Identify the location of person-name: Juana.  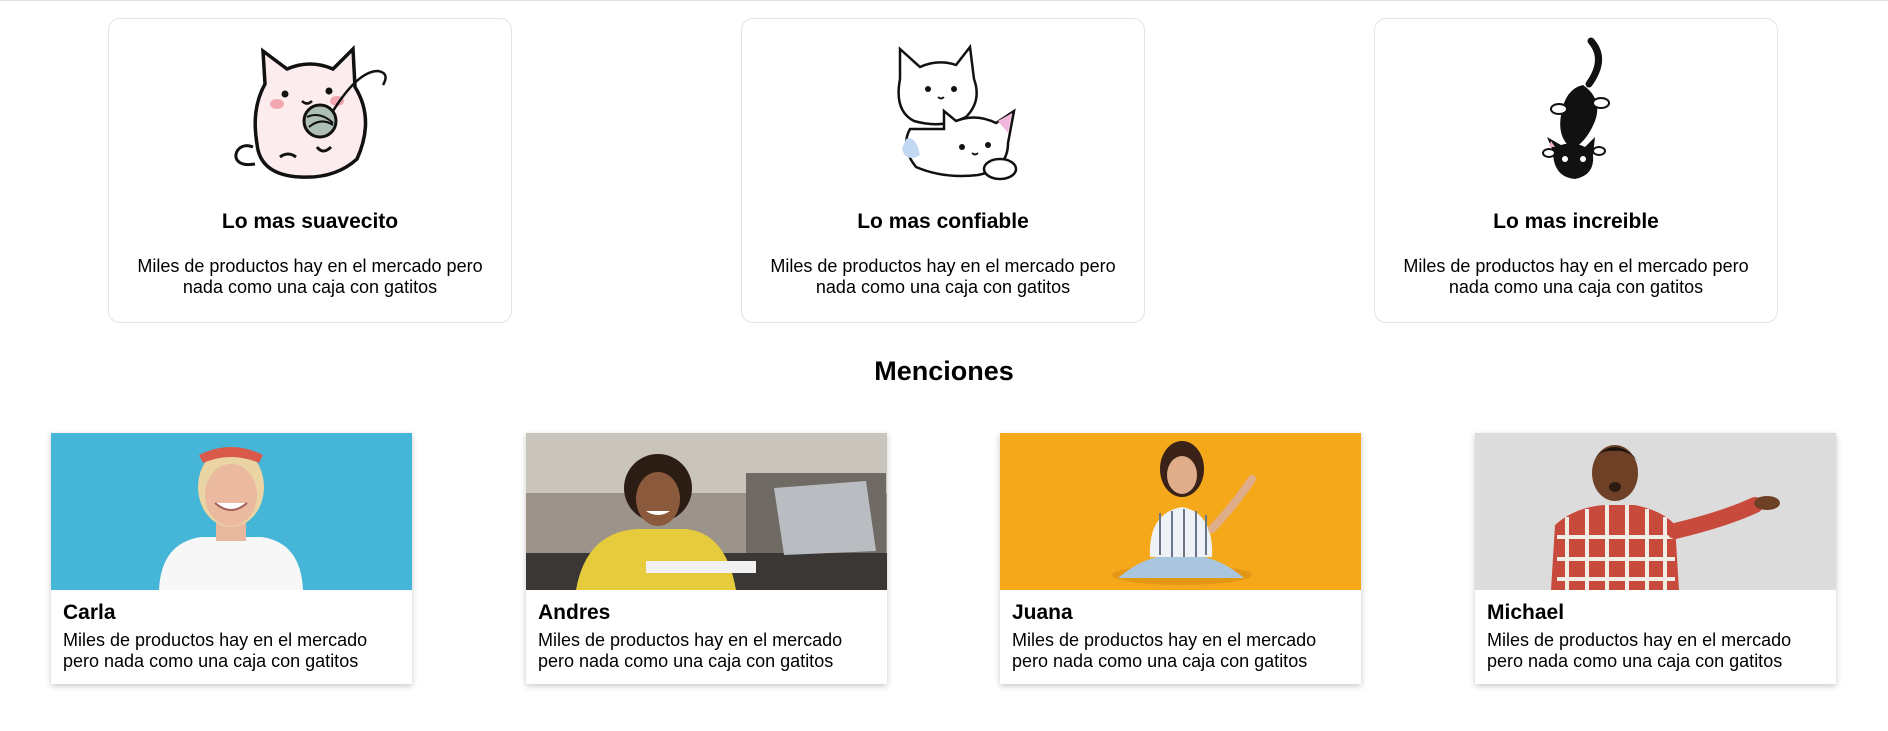
(1042, 612).